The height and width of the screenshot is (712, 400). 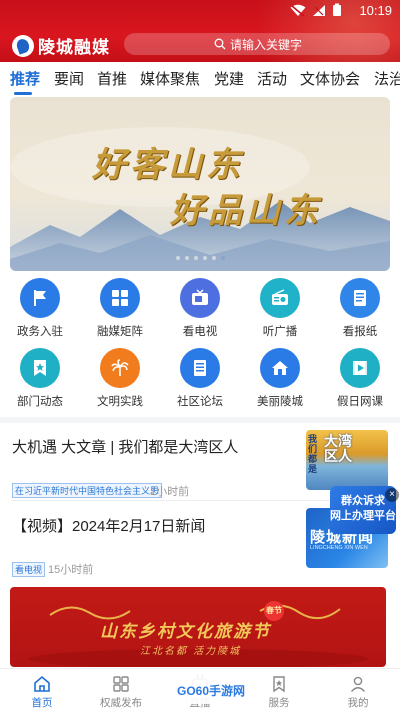 What do you see at coordinates (200, 368) in the screenshot?
I see `document-icon` at bounding box center [200, 368].